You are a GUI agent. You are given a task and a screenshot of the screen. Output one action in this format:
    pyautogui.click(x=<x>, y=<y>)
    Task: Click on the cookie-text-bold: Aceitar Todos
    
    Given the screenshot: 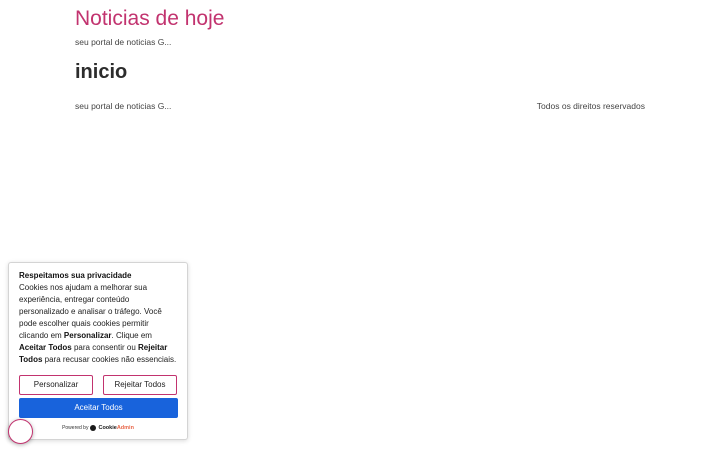 What is the action you would take?
    pyautogui.click(x=45, y=347)
    